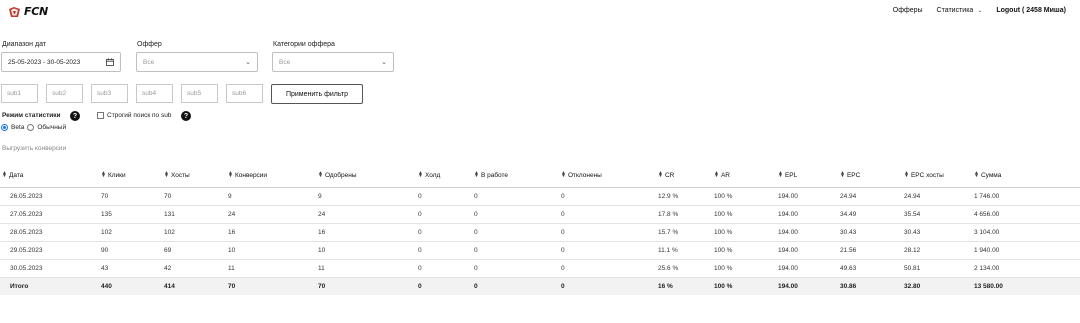 This screenshot has width=1080, height=323. I want to click on column-header: ▲ ▼ Хосты, so click(193, 176).